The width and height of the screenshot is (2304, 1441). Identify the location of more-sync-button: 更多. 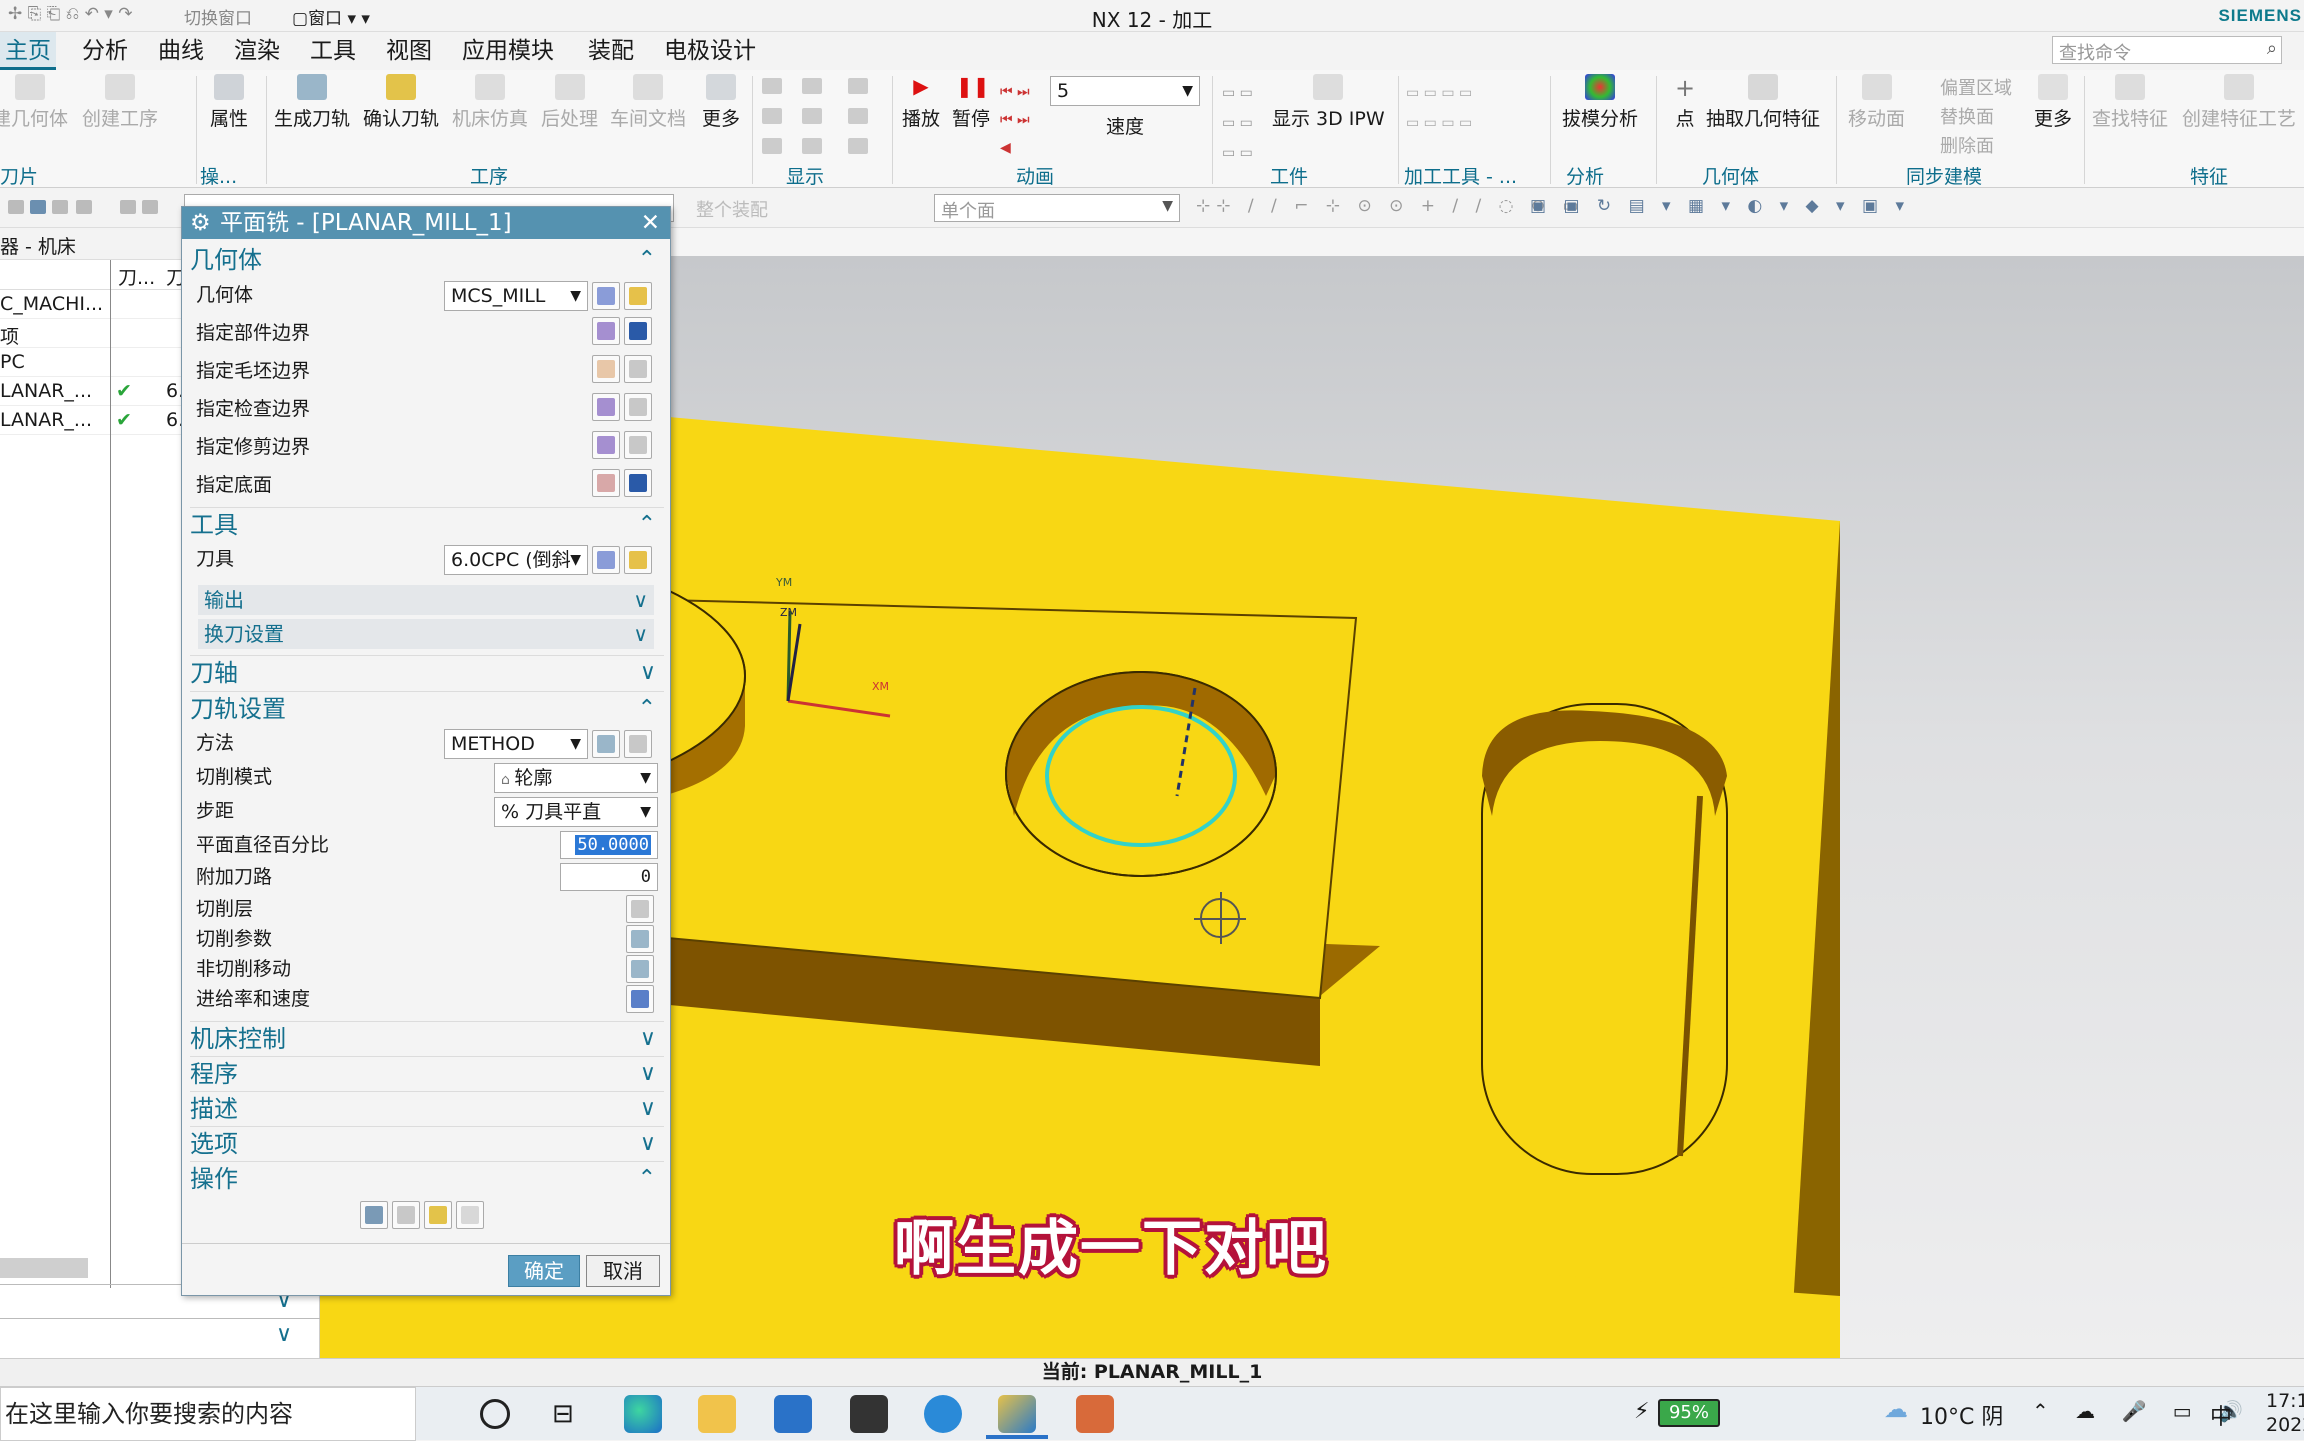
(2053, 102).